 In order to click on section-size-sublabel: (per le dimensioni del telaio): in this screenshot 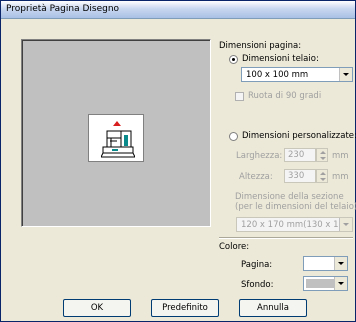, I will do `click(295, 207)`.